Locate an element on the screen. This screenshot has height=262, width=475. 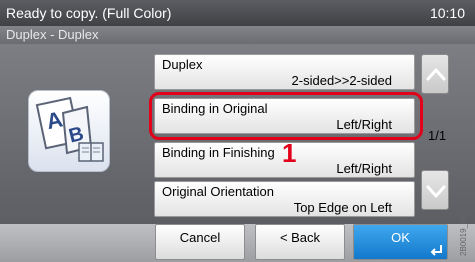
callout-number: 1 is located at coordinates (289, 153).